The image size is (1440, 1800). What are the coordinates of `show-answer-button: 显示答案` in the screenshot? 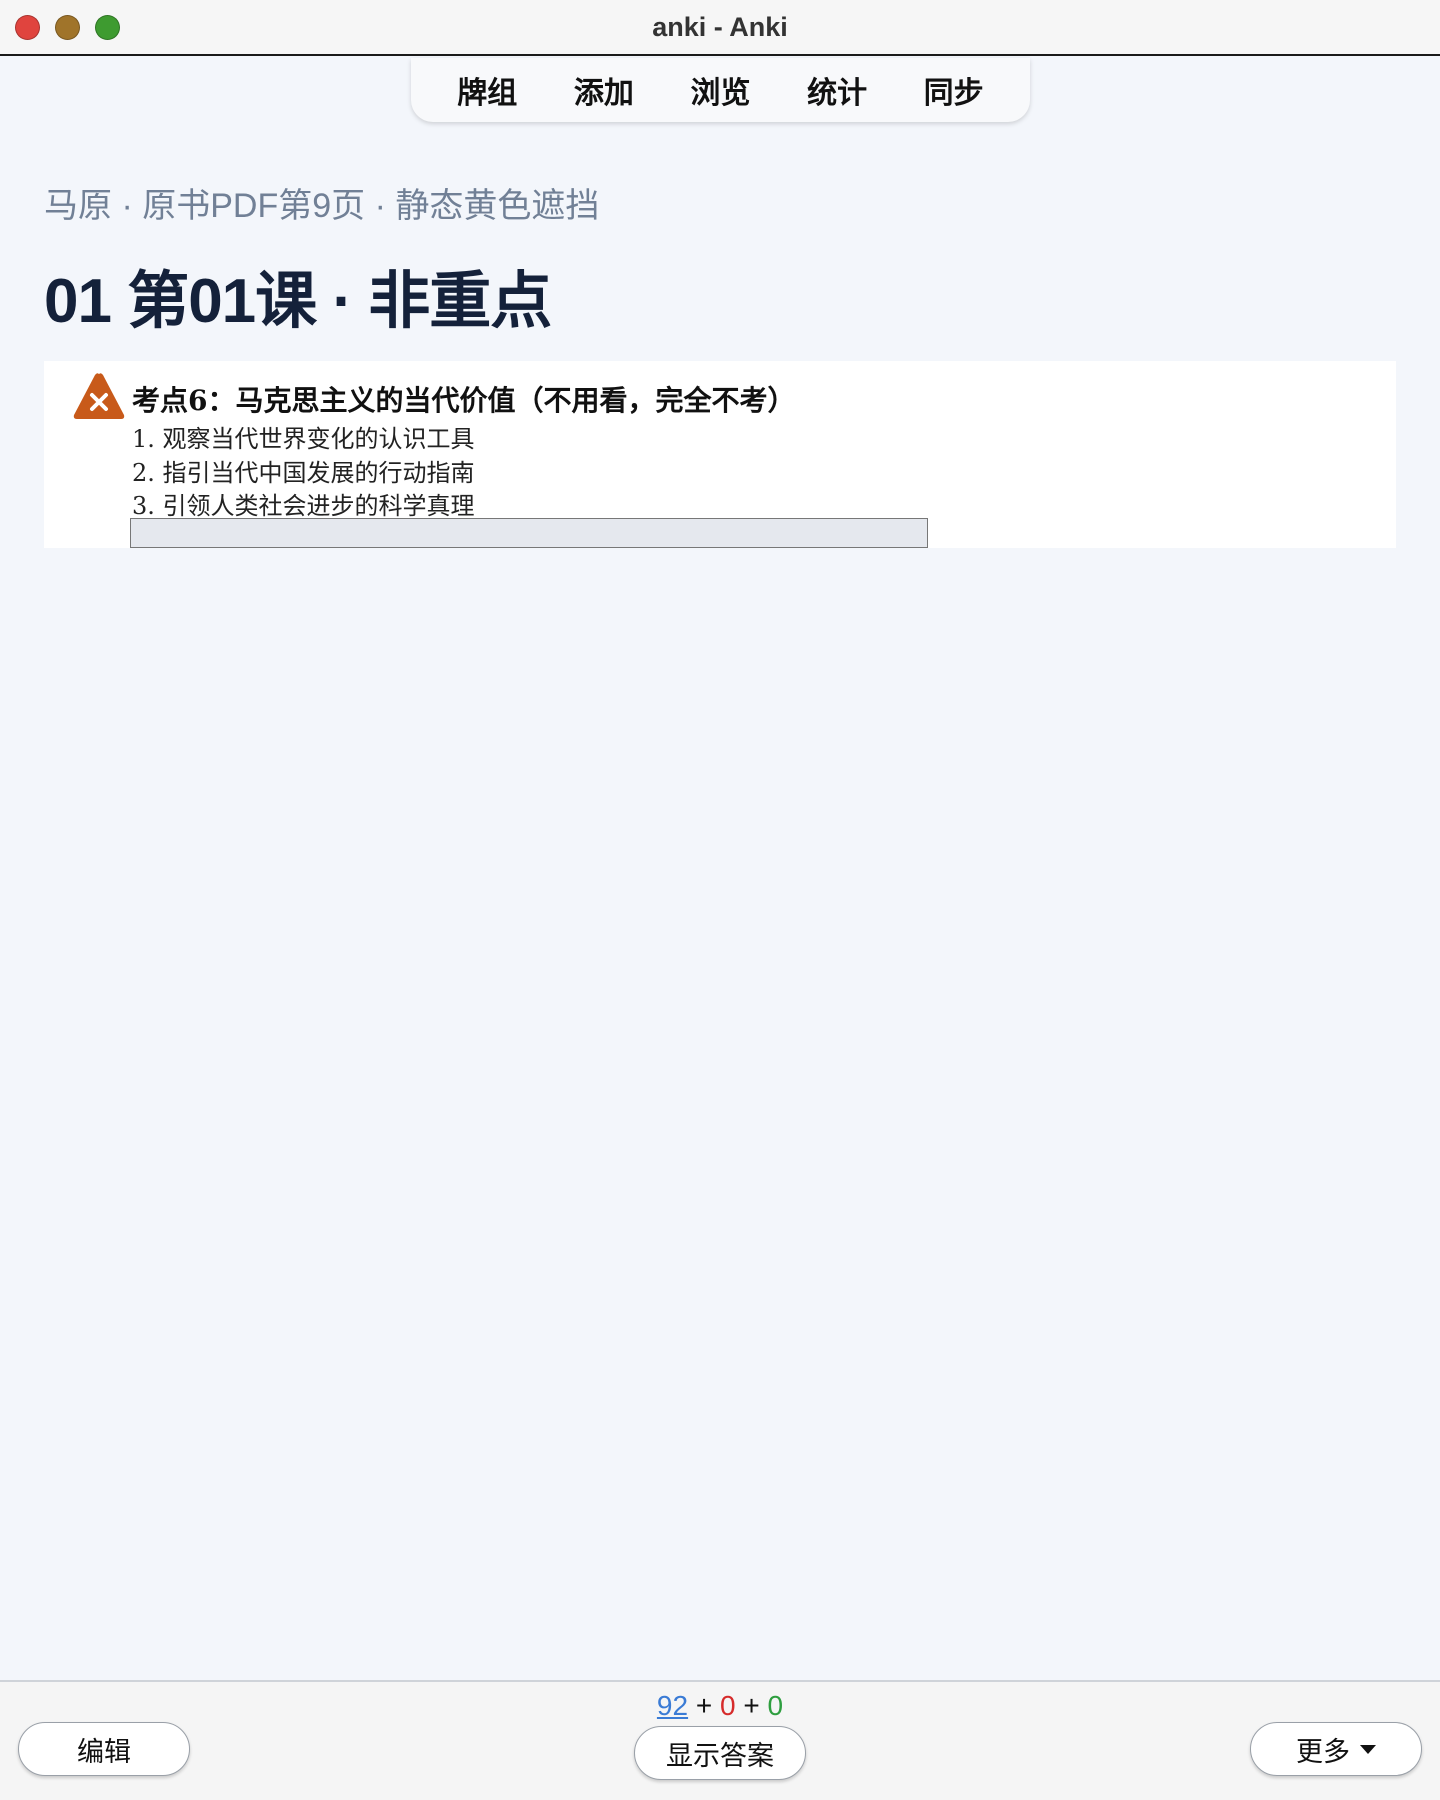 It's located at (720, 1753).